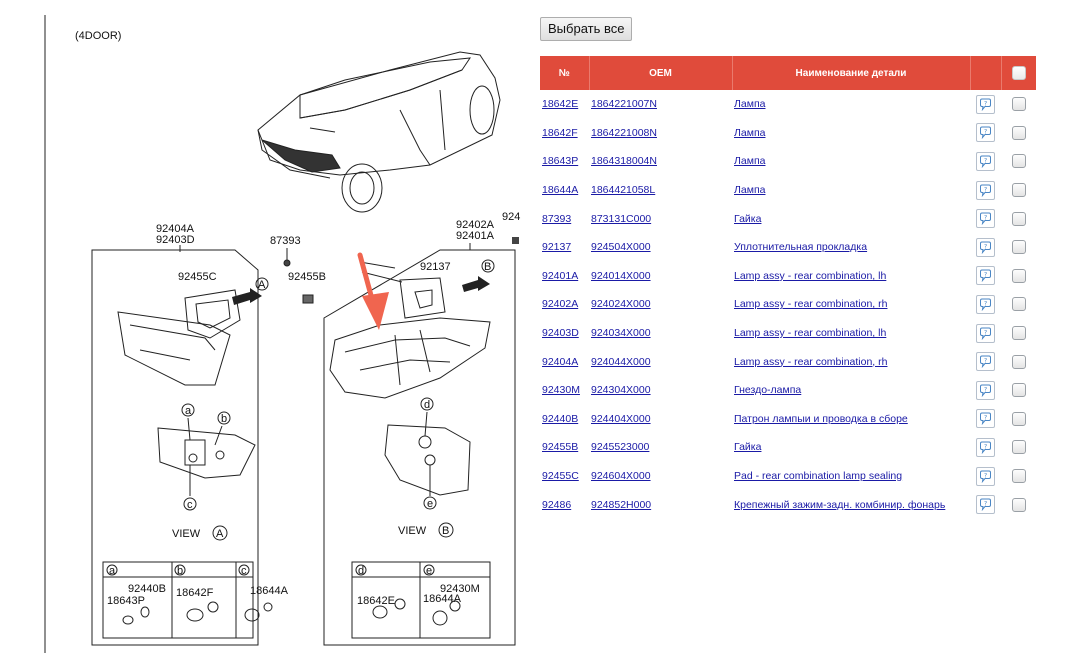  Describe the element at coordinates (621, 505) in the screenshot. I see `oem-number-link: 924852H000` at that location.